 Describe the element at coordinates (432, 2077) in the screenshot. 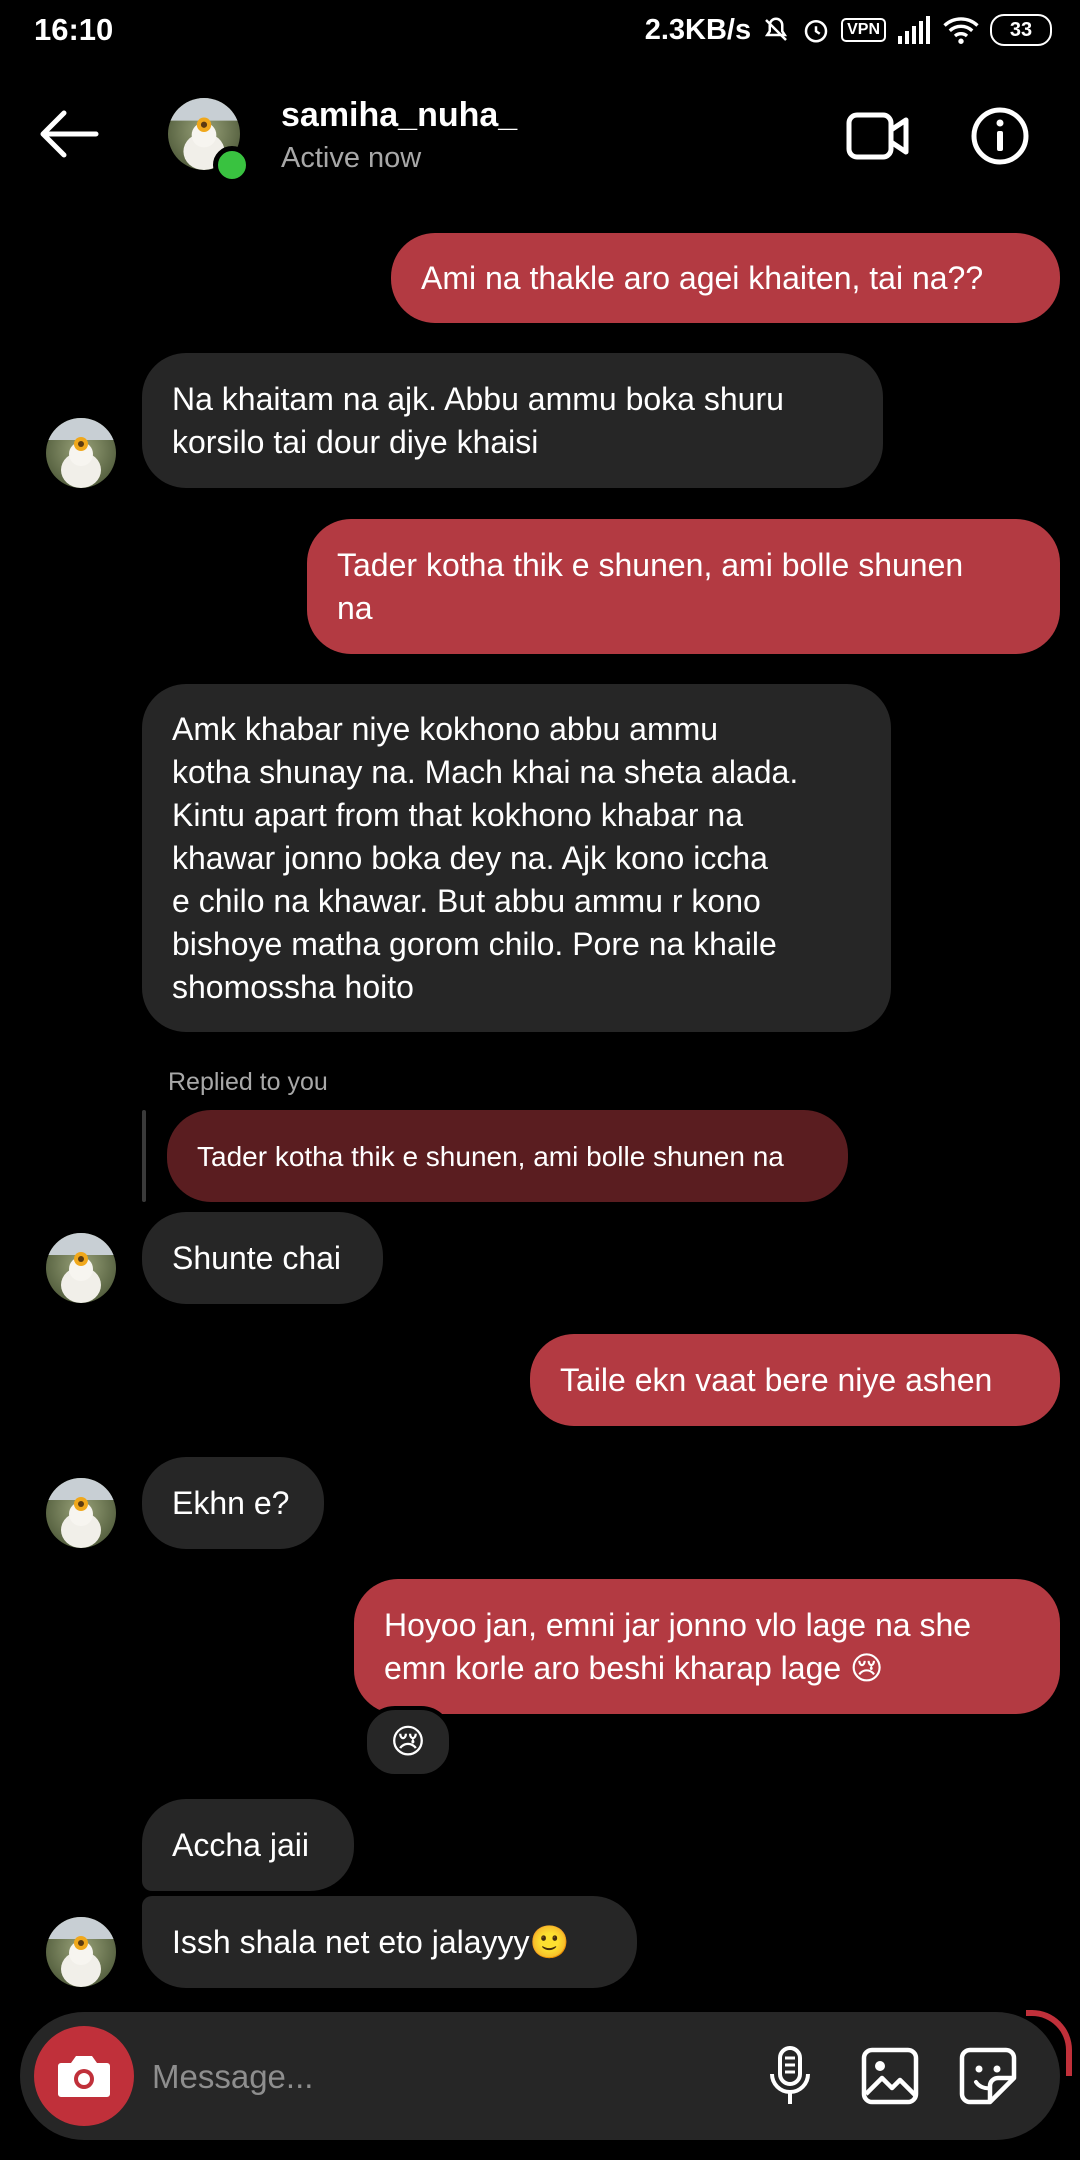

I see `message-input` at that location.